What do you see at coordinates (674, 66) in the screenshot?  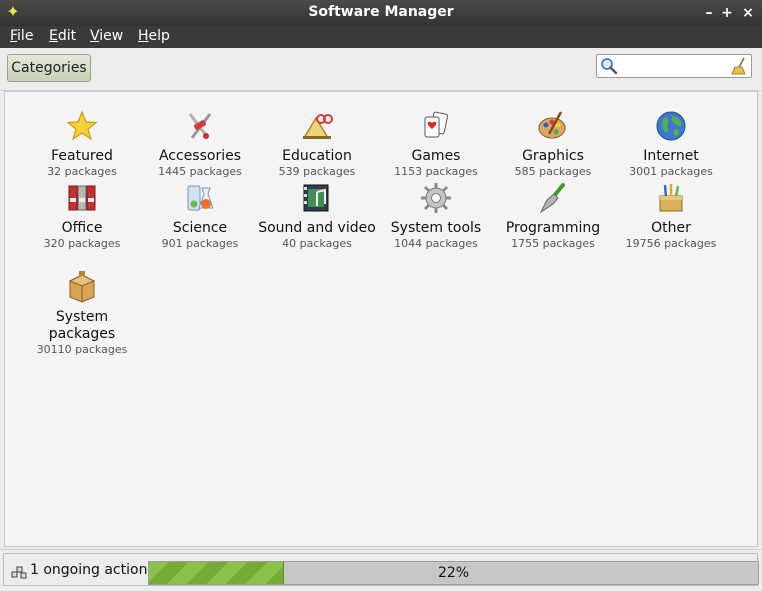 I see `search-box` at bounding box center [674, 66].